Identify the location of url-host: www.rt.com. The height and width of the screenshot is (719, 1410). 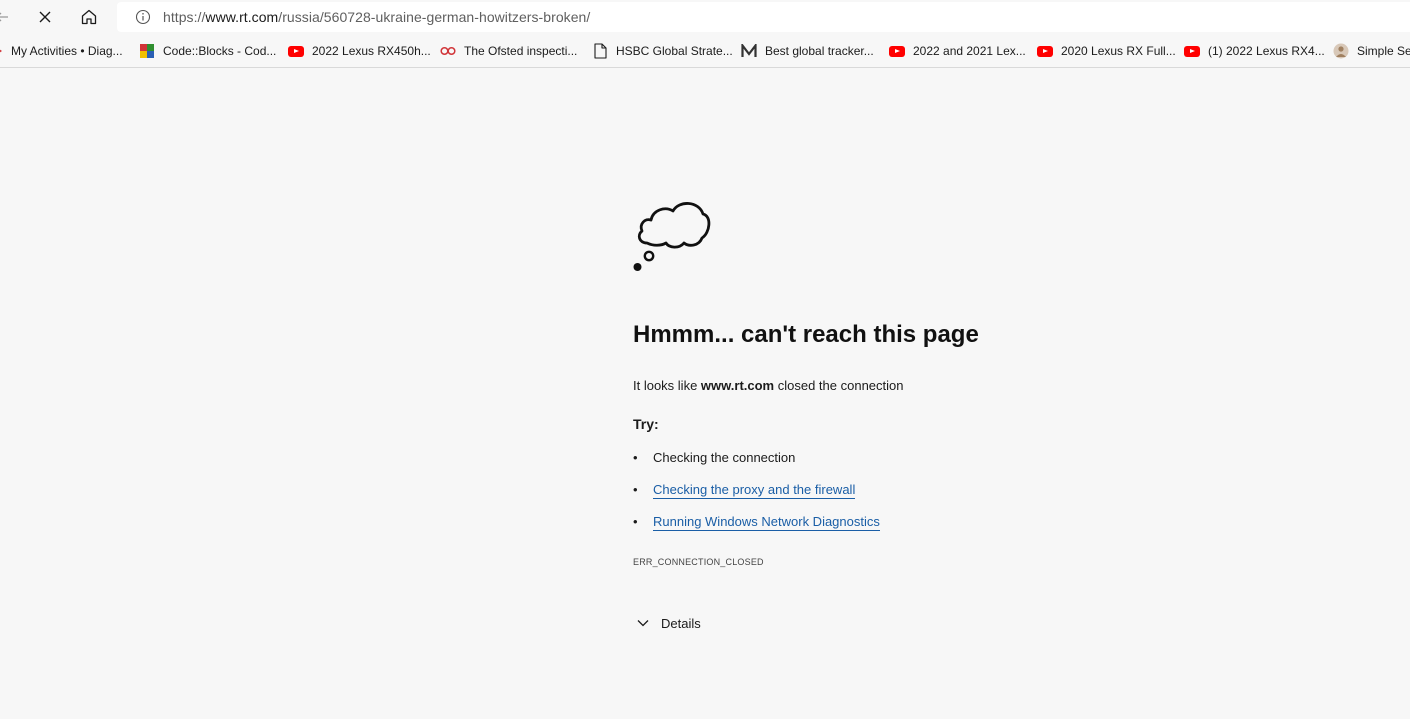
(242, 17).